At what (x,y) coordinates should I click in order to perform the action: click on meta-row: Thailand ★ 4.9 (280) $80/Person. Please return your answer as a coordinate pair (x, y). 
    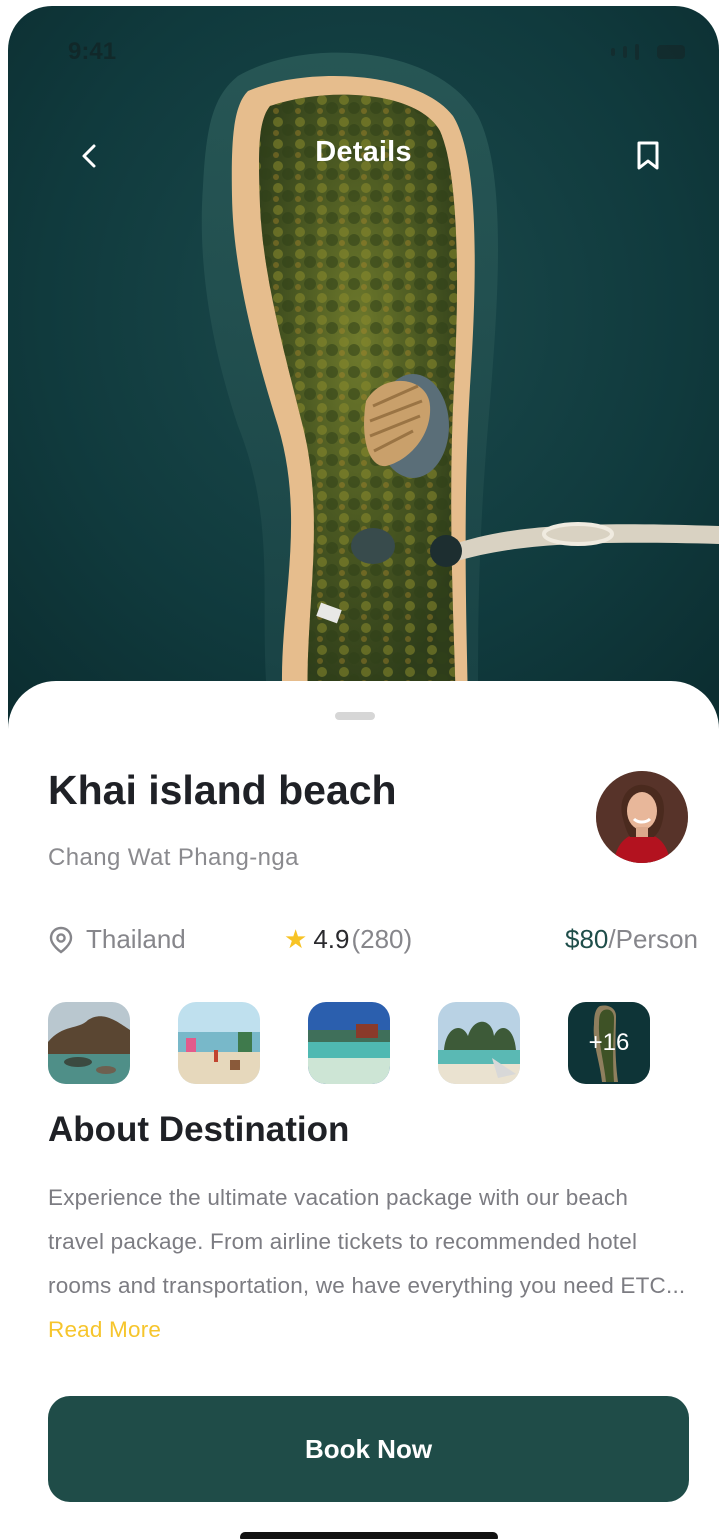
    Looking at the image, I should click on (373, 941).